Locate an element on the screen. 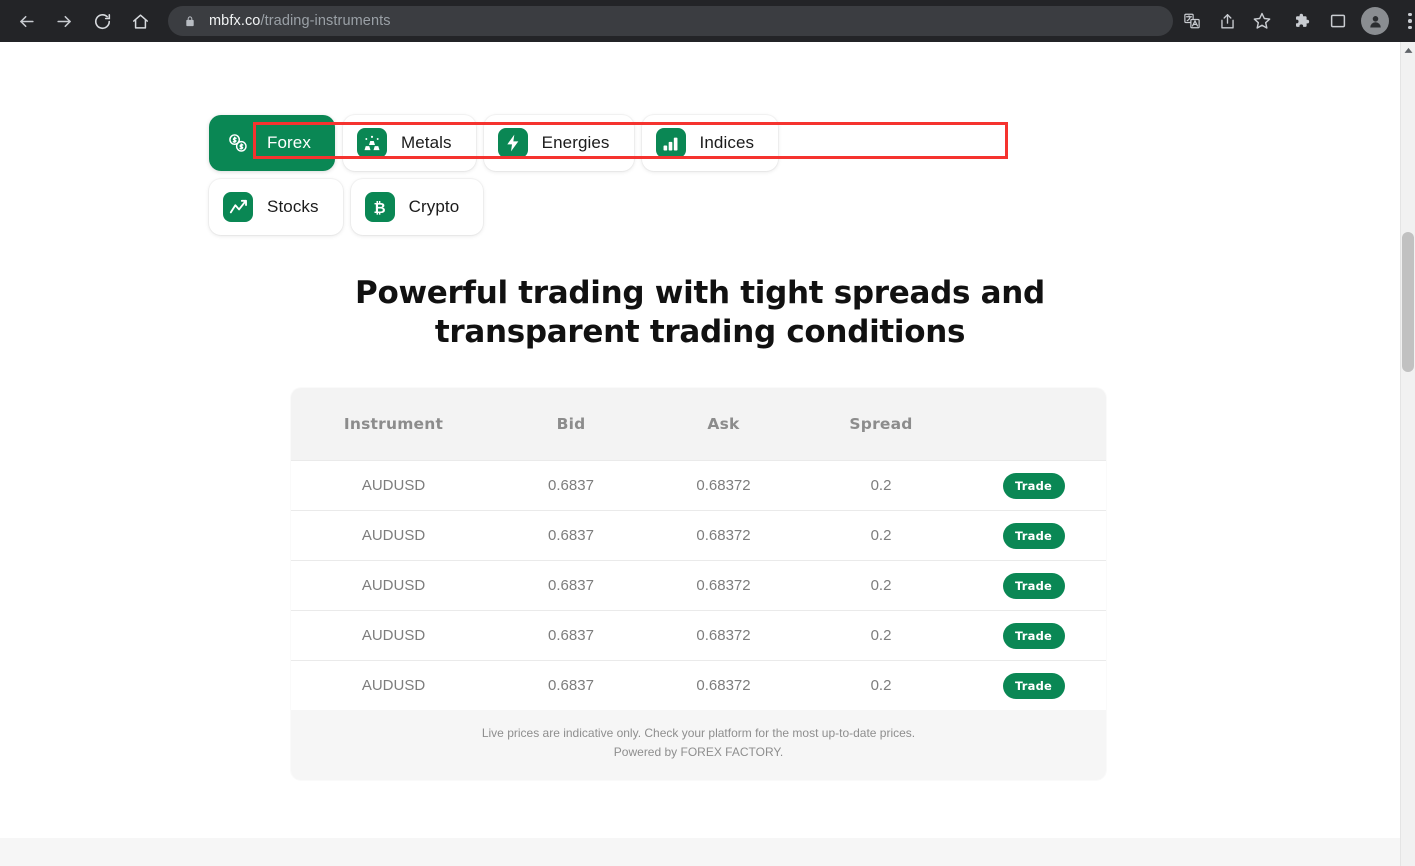 This screenshot has width=1415, height=866. back-arrow-icon is located at coordinates (26, 21).